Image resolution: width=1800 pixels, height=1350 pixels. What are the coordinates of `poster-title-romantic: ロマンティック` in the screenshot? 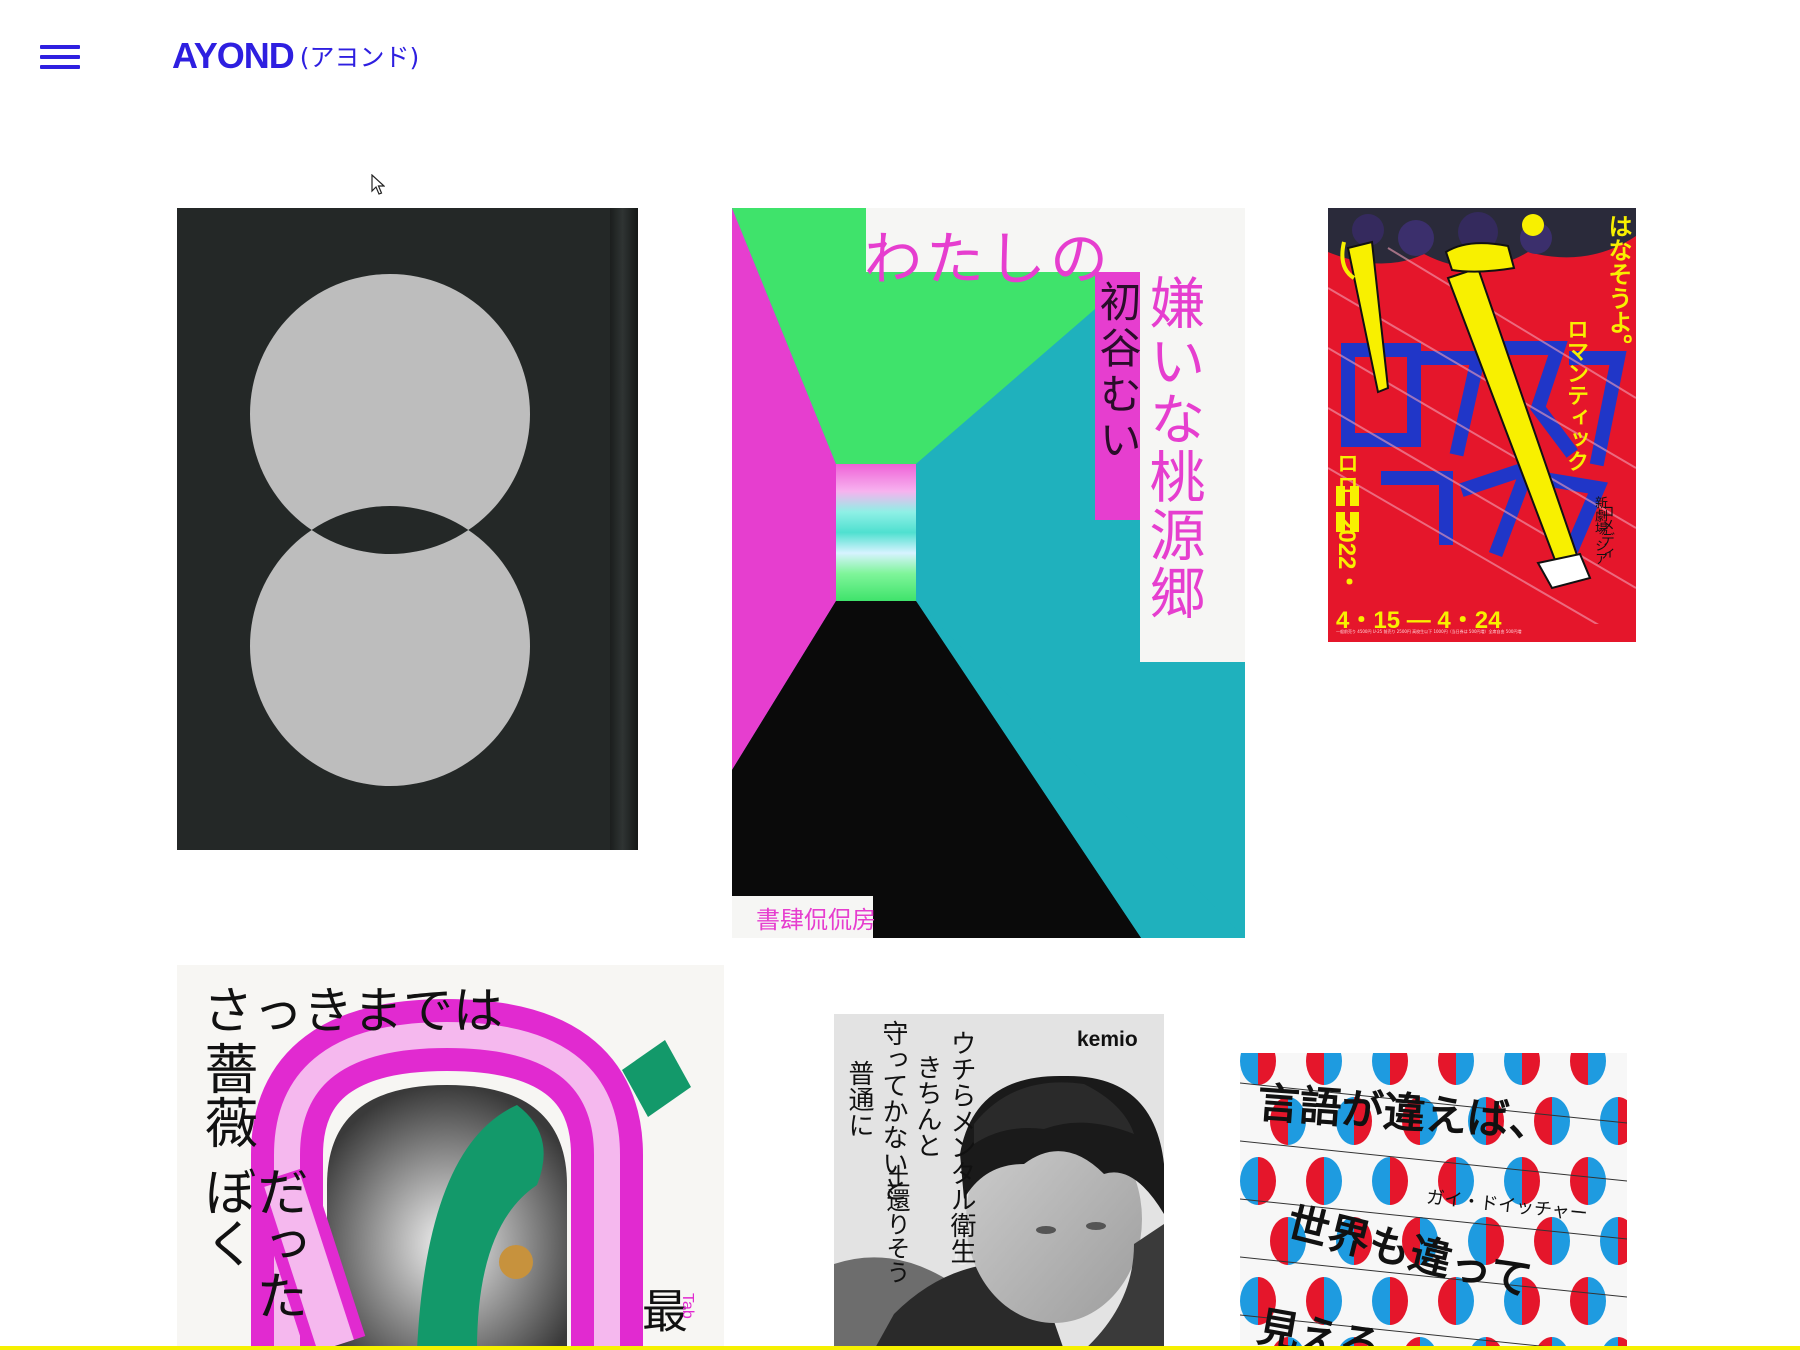 It's located at (1575, 395).